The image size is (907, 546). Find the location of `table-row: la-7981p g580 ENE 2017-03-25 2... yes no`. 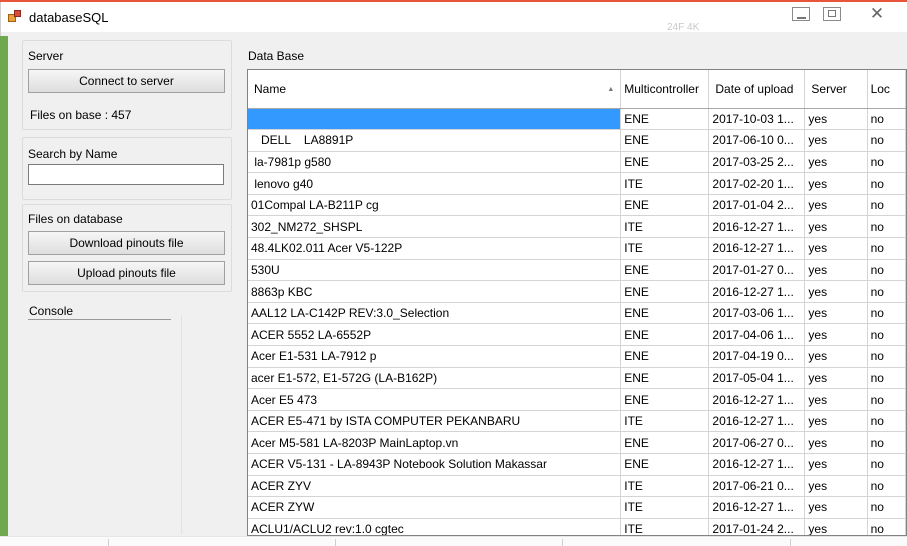

table-row: la-7981p g580 ENE 2017-03-25 2... yes no is located at coordinates (577, 162).